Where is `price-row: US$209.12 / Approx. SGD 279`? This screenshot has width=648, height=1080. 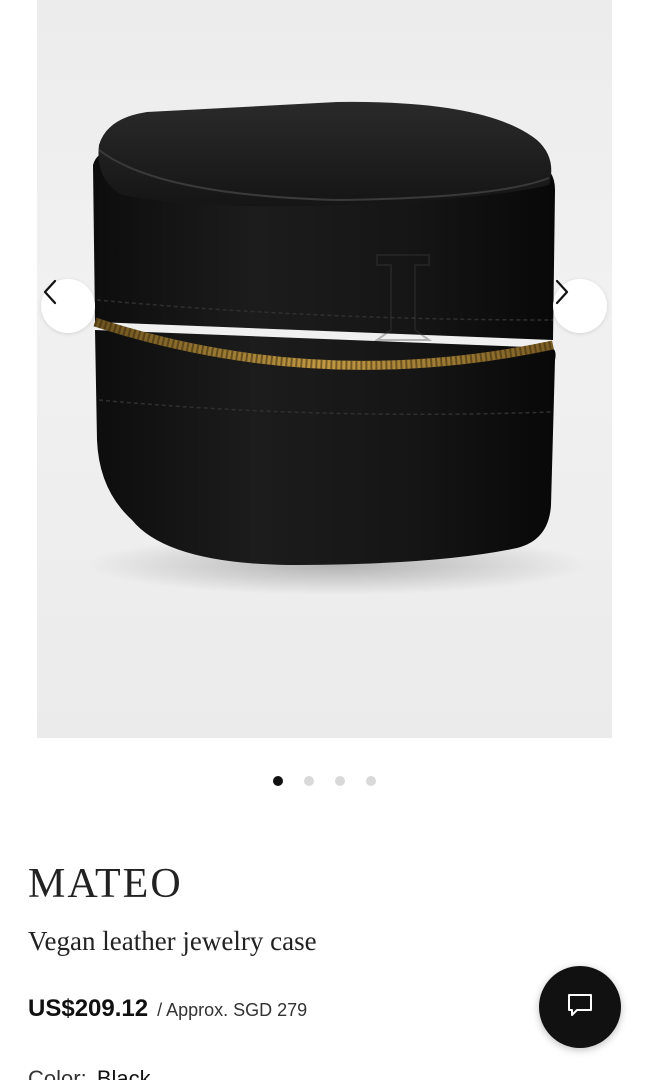
price-row: US$209.12 / Approx. SGD 279 is located at coordinates (167, 1009).